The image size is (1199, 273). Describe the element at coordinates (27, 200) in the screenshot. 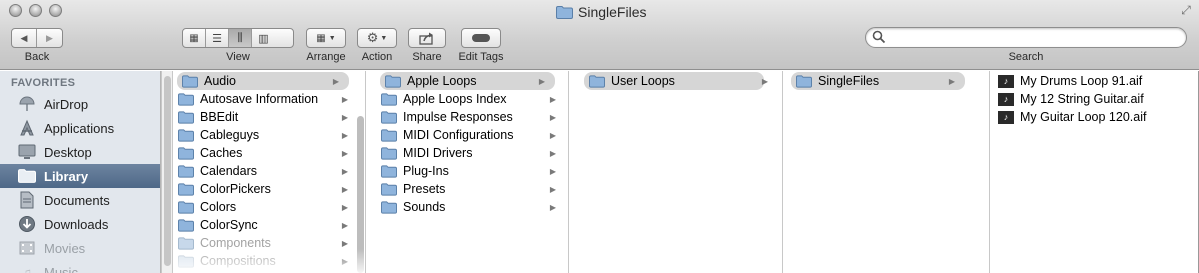

I see `documents-icon` at that location.